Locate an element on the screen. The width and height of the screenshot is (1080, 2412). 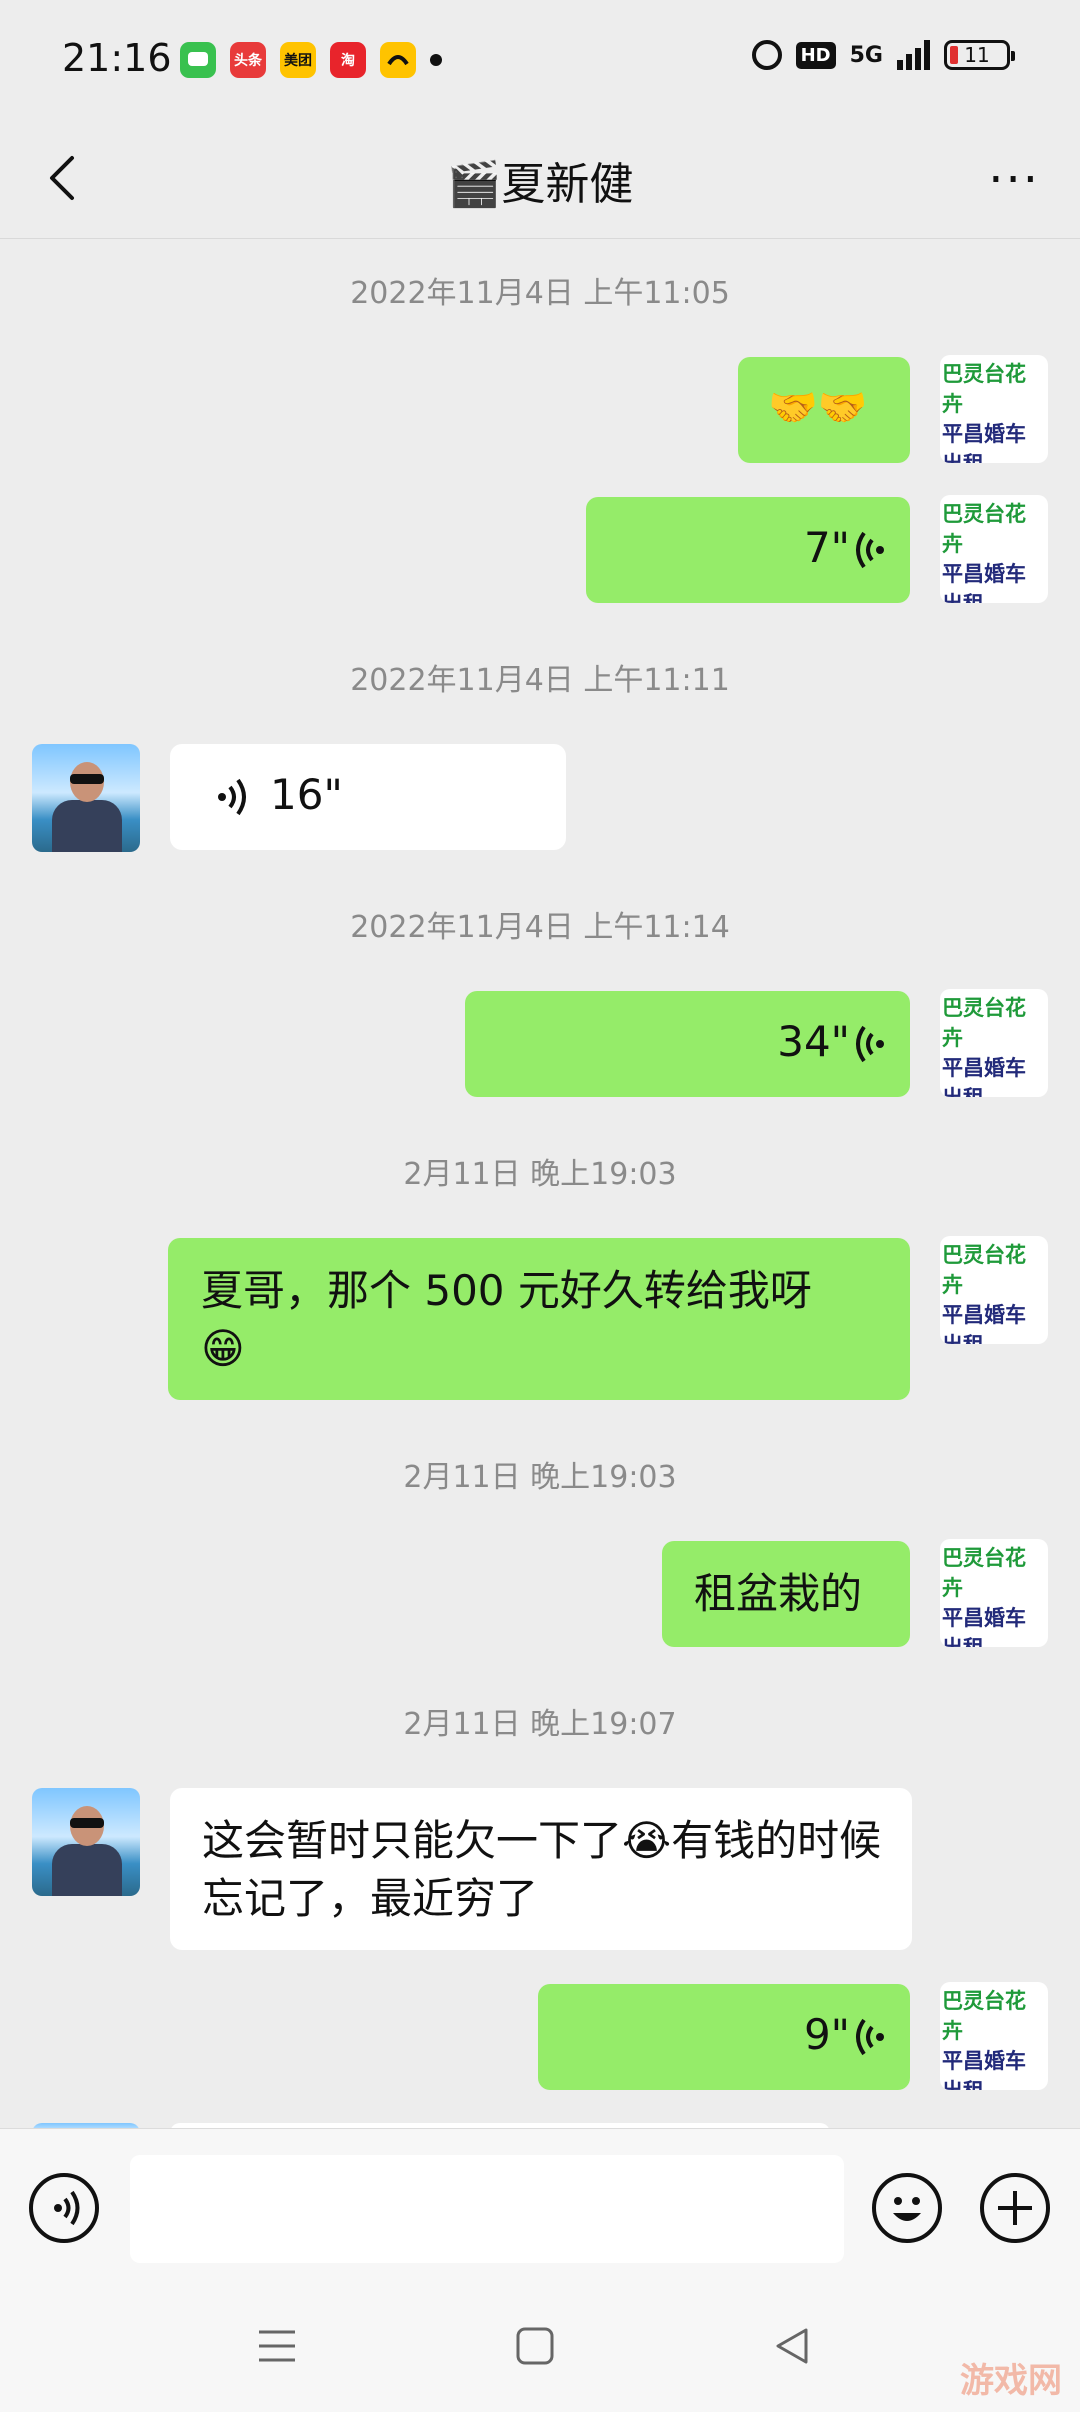
message-bubble-outgoing: 夏哥，那个 500 元好久转给我呀 😁 is located at coordinates (539, 1319).